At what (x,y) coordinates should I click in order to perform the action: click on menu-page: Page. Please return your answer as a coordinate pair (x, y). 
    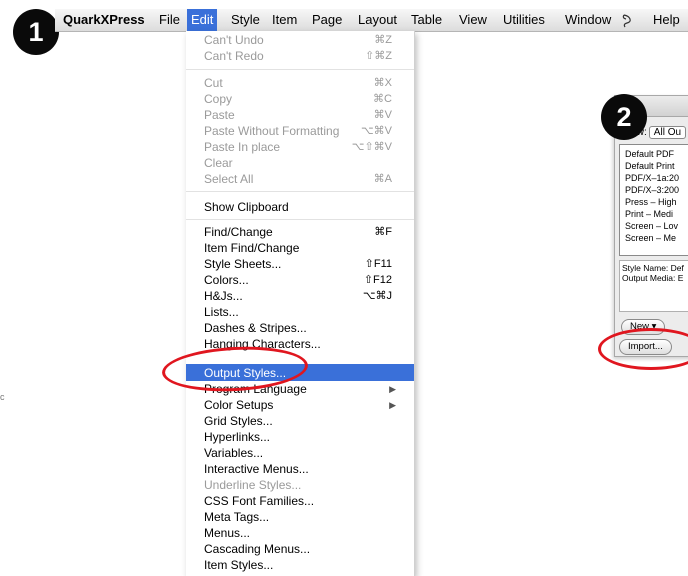
    Looking at the image, I should click on (327, 20).